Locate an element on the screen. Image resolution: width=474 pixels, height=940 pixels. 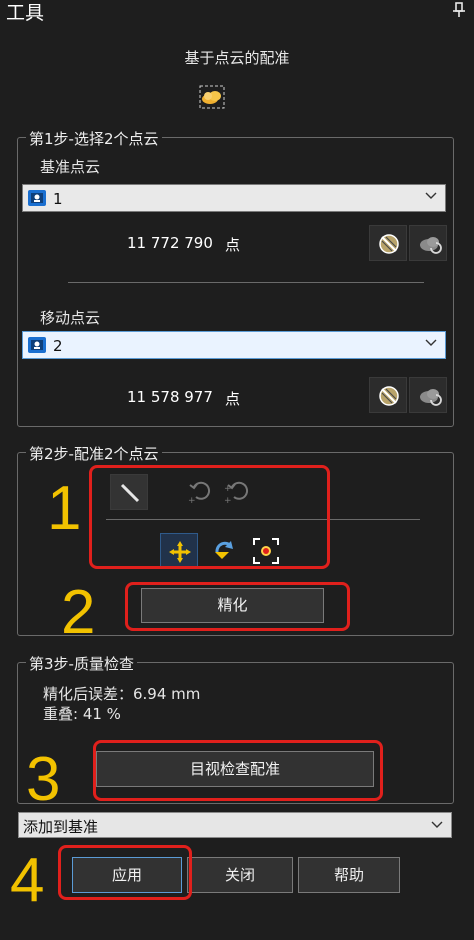
step2-legend: 第2步-配准2个点云 is located at coordinates (94, 453).